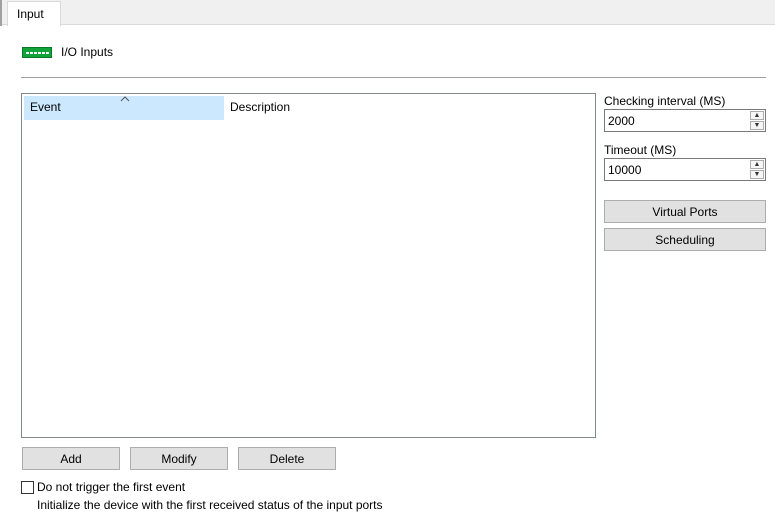 This screenshot has width=775, height=522. What do you see at coordinates (675, 120) in the screenshot?
I see `checking-interval-input` at bounding box center [675, 120].